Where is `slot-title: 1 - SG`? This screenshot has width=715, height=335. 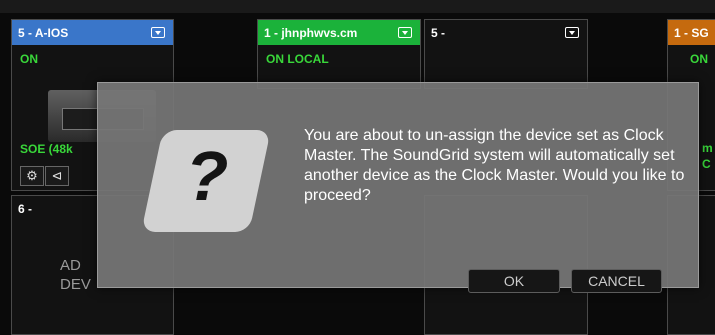 slot-title: 1 - SG is located at coordinates (691, 33).